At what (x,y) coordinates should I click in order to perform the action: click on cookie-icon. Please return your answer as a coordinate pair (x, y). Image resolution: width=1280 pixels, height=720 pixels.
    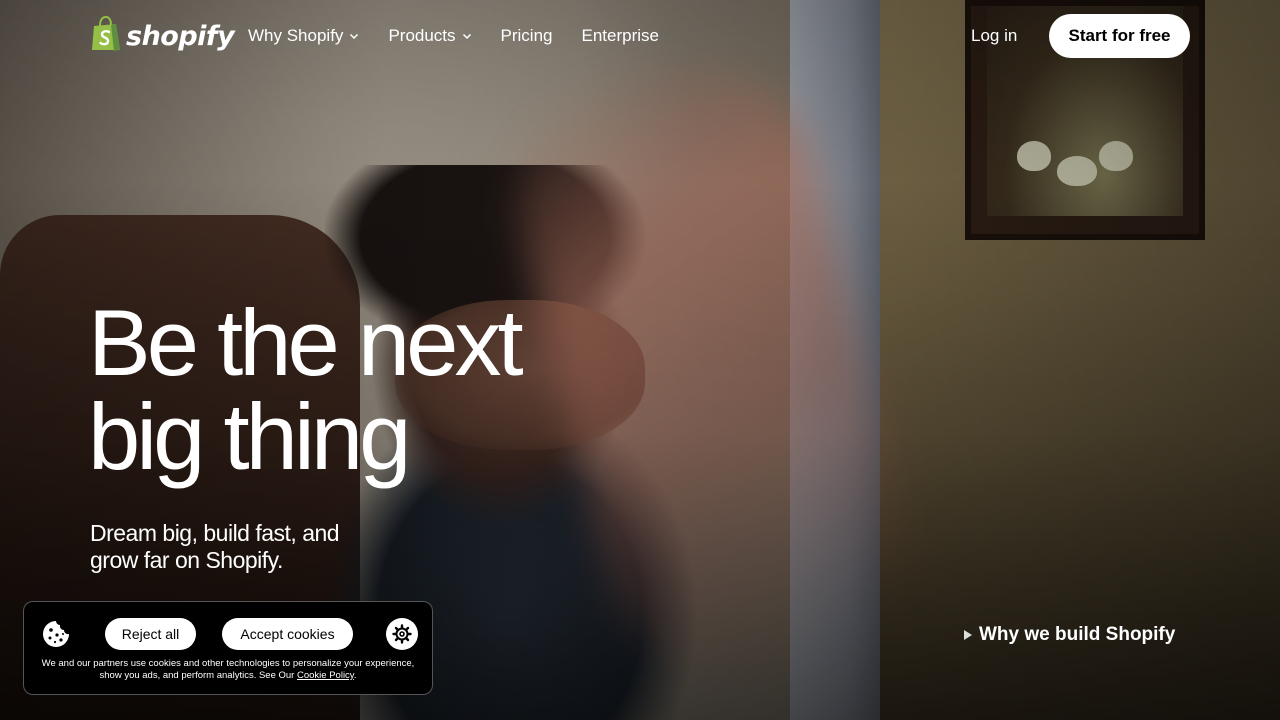
    Looking at the image, I should click on (56, 634).